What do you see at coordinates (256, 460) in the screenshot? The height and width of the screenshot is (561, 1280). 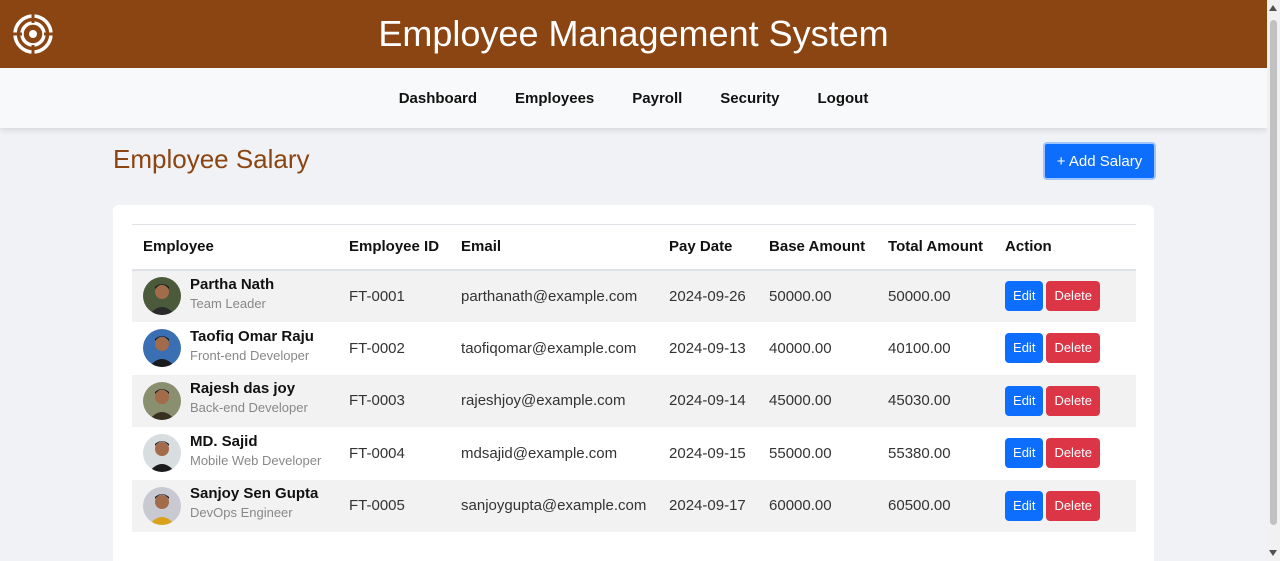 I see `employee-role: Mobile Web Developer` at bounding box center [256, 460].